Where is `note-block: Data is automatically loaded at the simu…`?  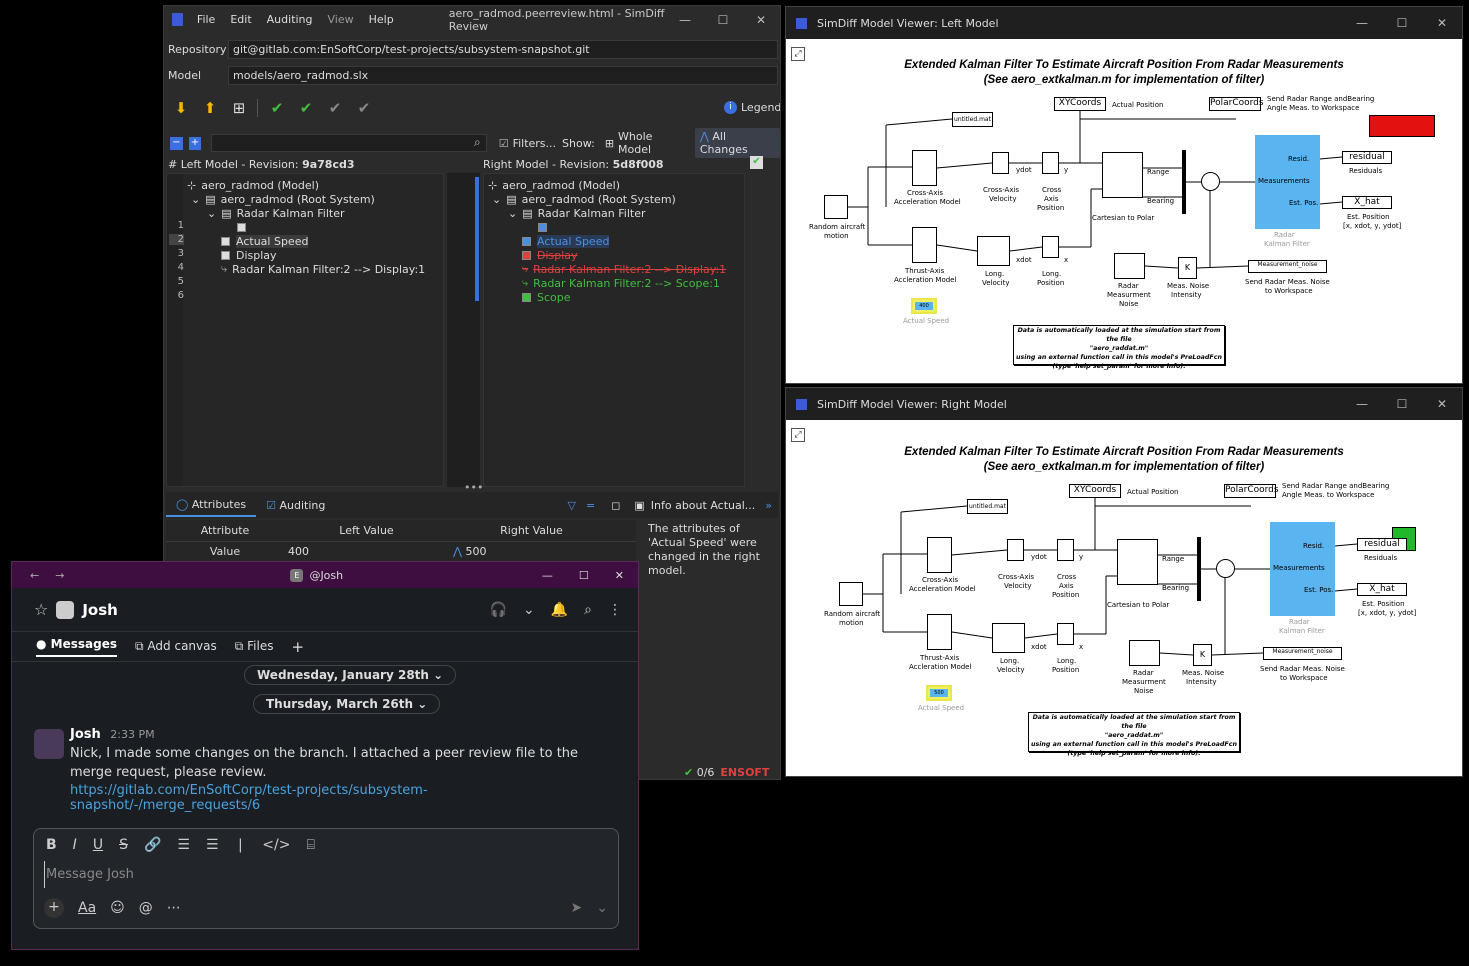
note-block: Data is automatically loaded at the simu… is located at coordinates (1119, 347).